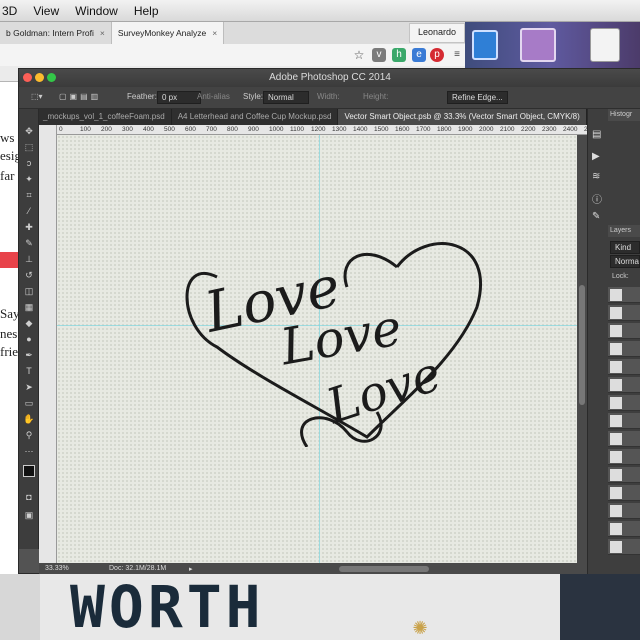 This screenshot has width=640, height=640. Describe the element at coordinates (80, 96) in the screenshot. I see `selection-mode-icons: ▢▣▤▥` at that location.